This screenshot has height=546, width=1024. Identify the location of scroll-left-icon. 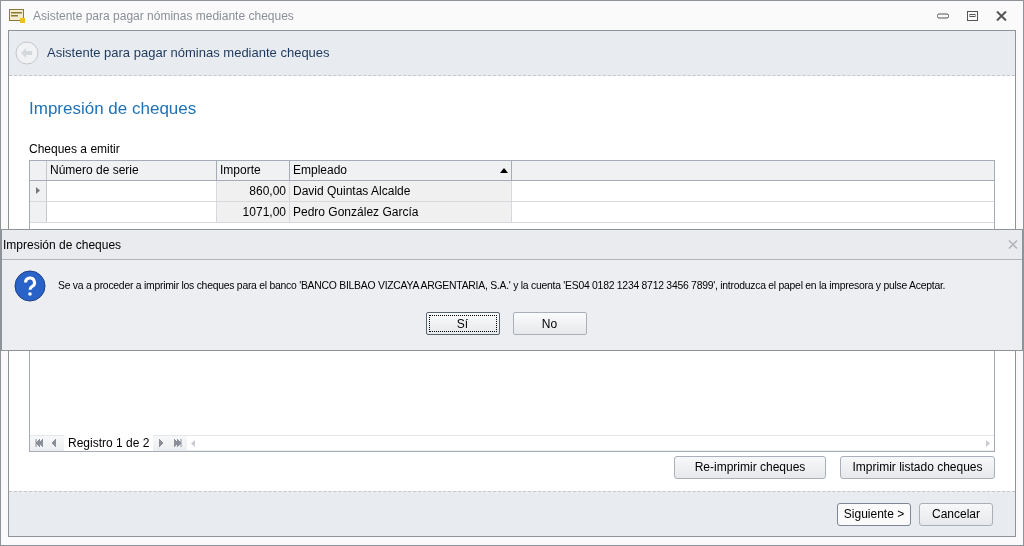
(193, 443).